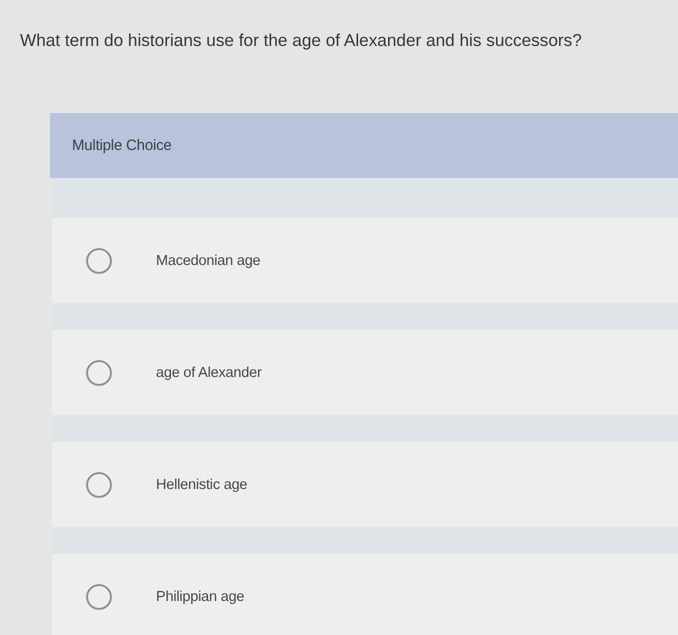  Describe the element at coordinates (365, 260) in the screenshot. I see `answer-option: Macedonian age` at that location.